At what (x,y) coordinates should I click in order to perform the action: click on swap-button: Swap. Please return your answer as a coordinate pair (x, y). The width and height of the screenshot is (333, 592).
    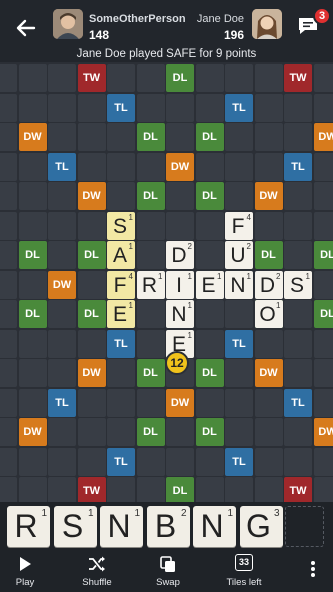
    Looking at the image, I should click on (168, 570).